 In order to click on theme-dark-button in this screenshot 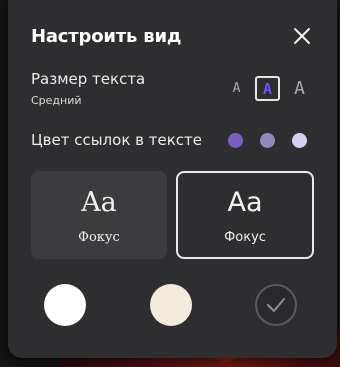, I will do `click(276, 305)`.